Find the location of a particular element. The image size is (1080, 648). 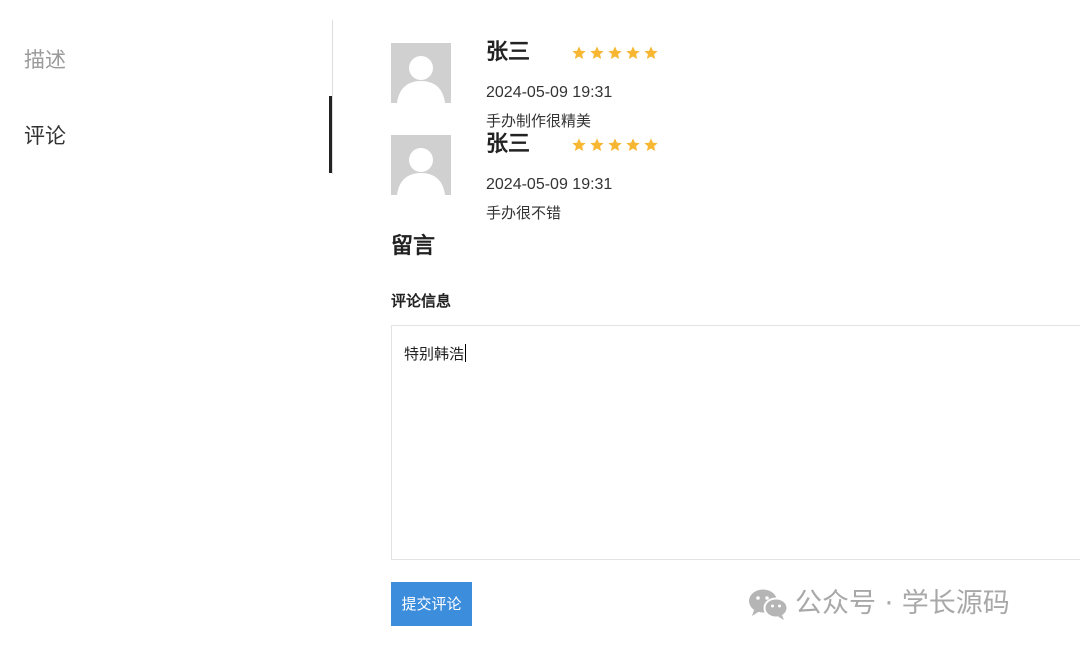

review-item: 张三 2024-05-09 19:31 手办制作很精美 is located at coordinates (721, 86).